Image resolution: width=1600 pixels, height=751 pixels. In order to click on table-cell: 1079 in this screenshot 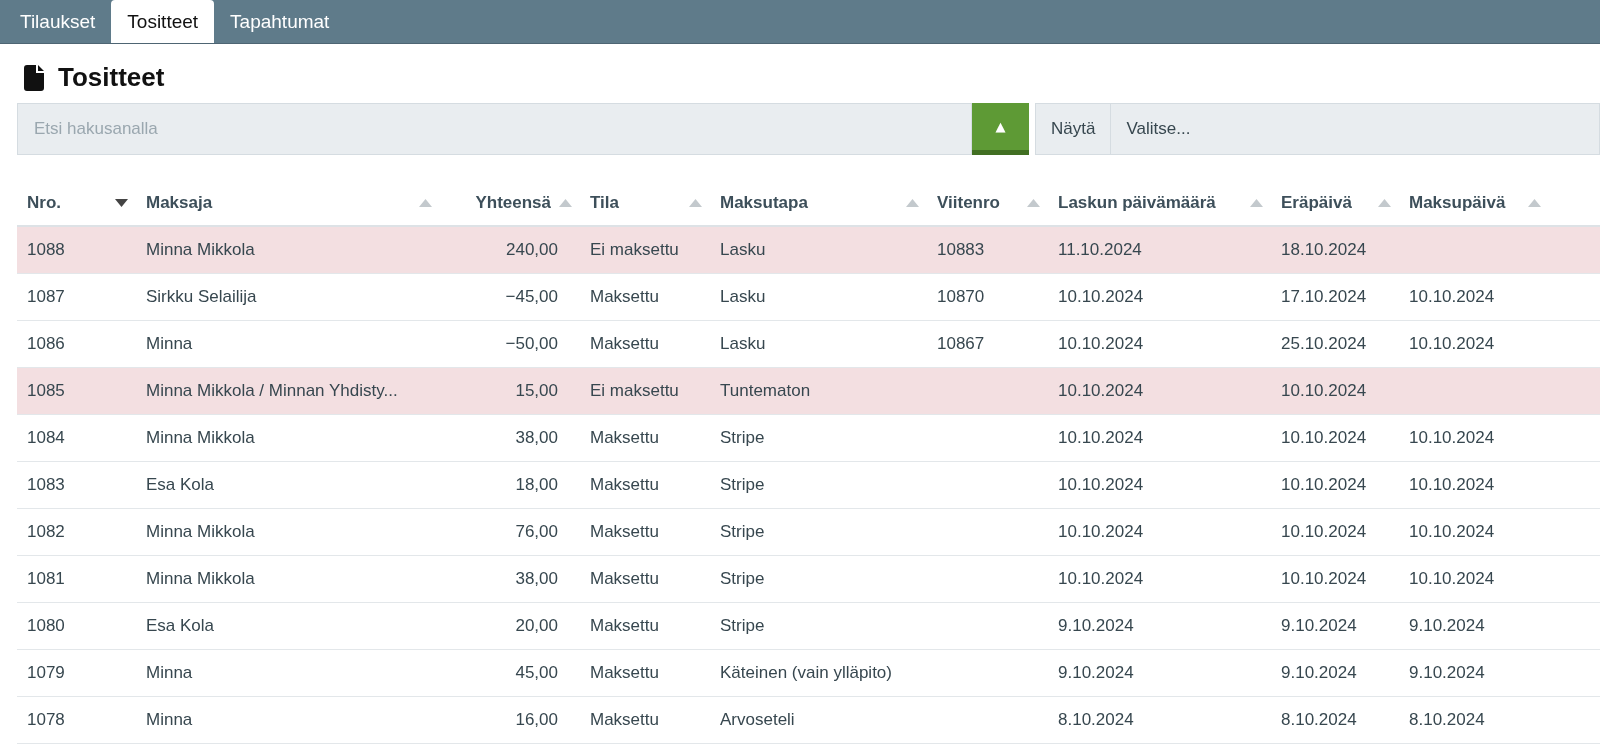, I will do `click(46, 672)`.